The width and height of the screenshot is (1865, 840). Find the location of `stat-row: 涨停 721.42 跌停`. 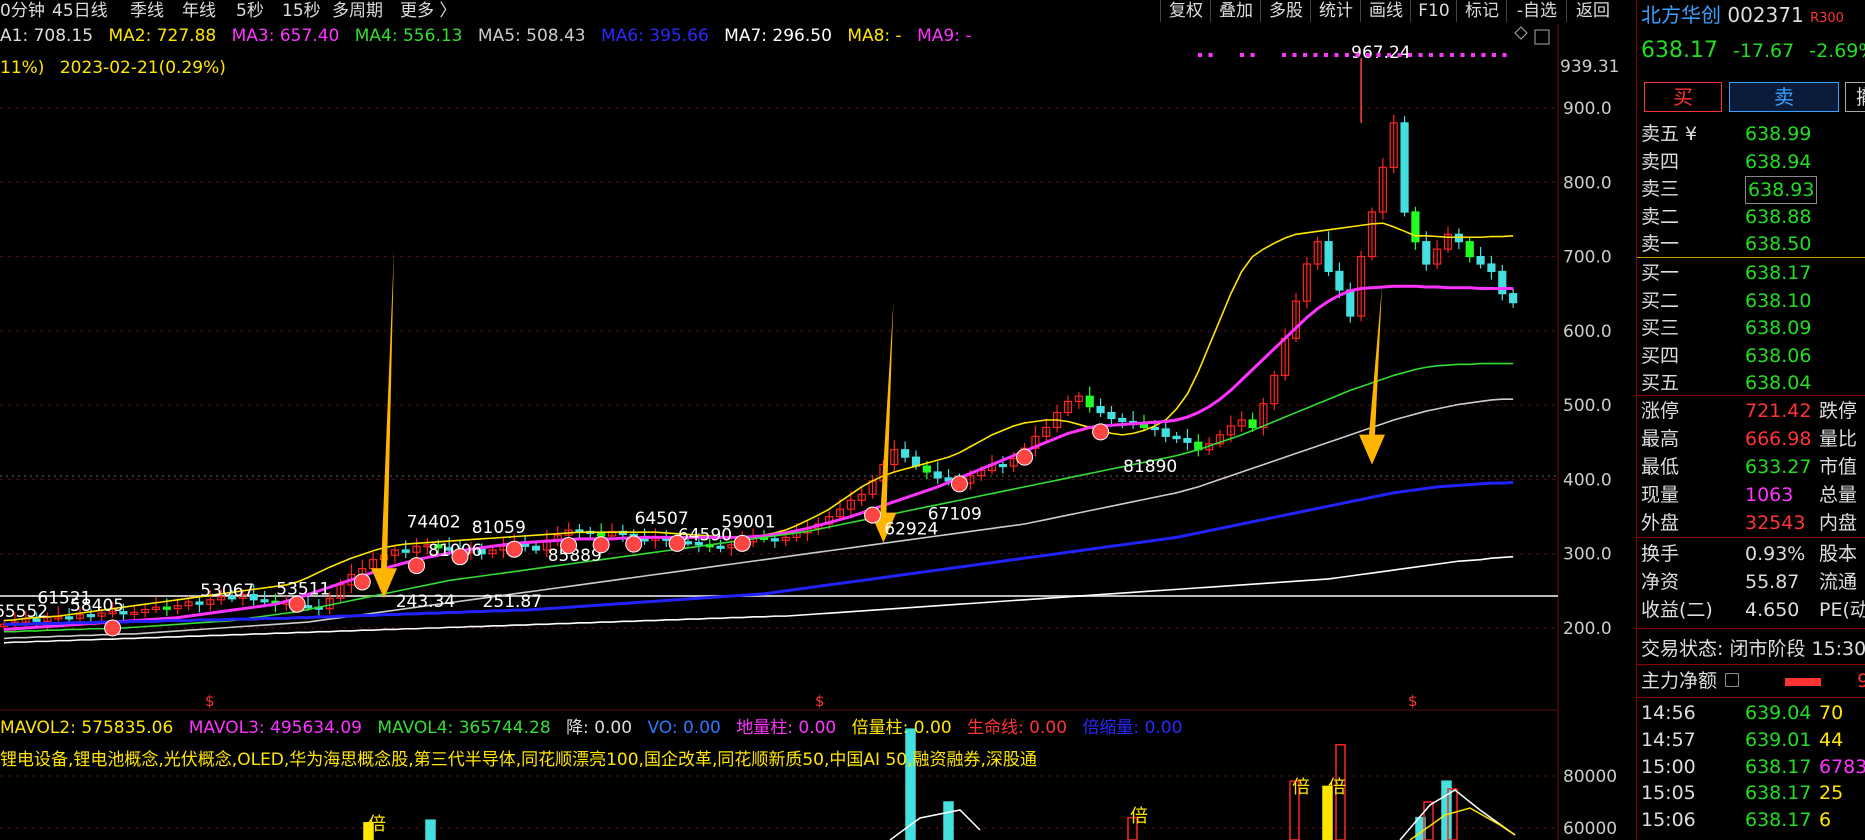

stat-row: 涨停 721.42 跌停 is located at coordinates (1749, 411).